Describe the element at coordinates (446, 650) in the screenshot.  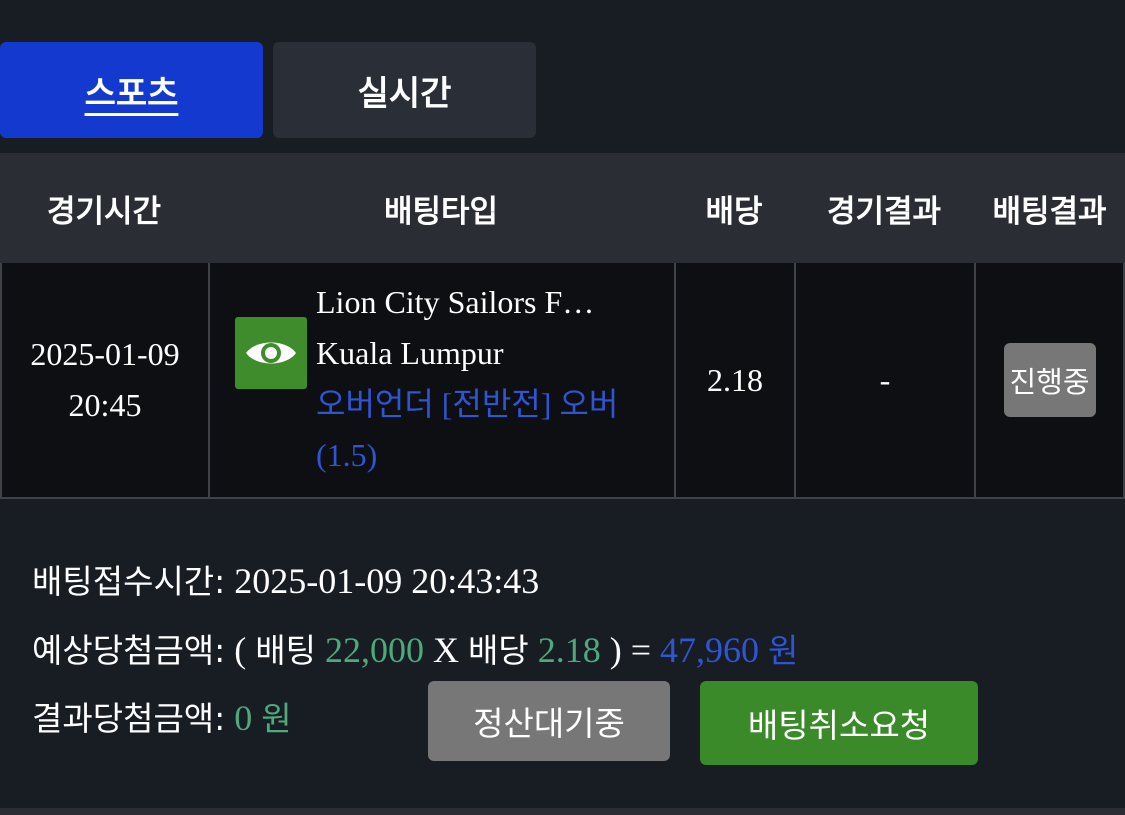
I see `multiply-sign: X` at that location.